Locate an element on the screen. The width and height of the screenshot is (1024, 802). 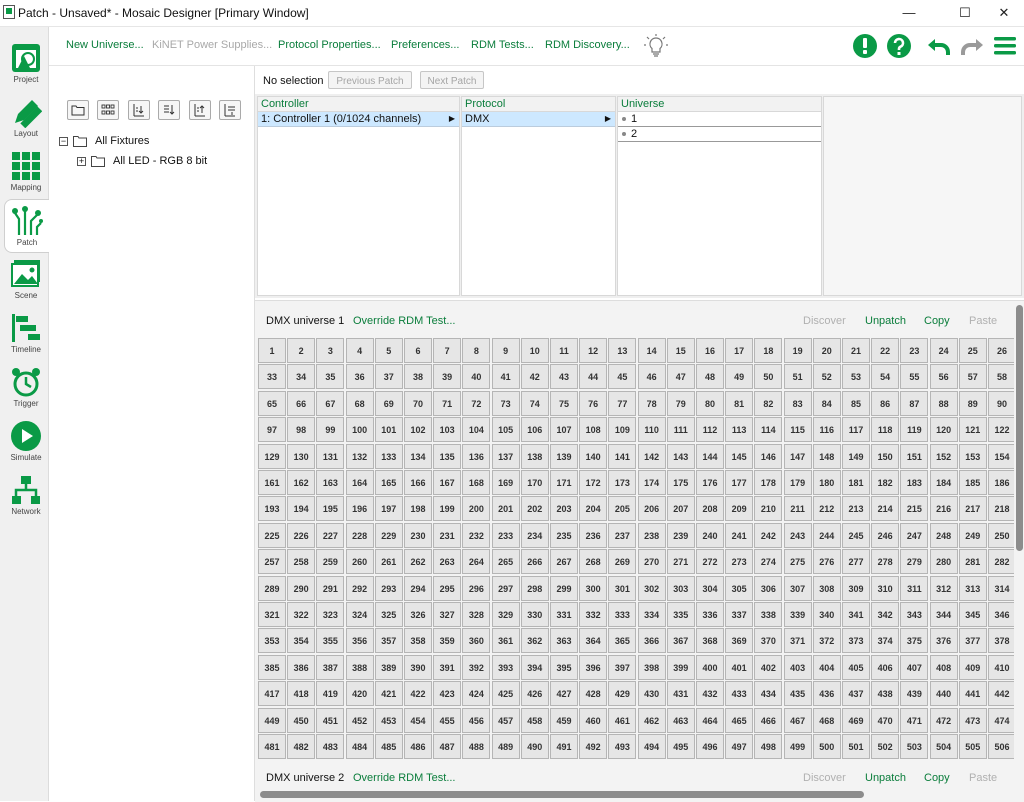
dmx-channel-cell: 228 is located at coordinates (359, 535).